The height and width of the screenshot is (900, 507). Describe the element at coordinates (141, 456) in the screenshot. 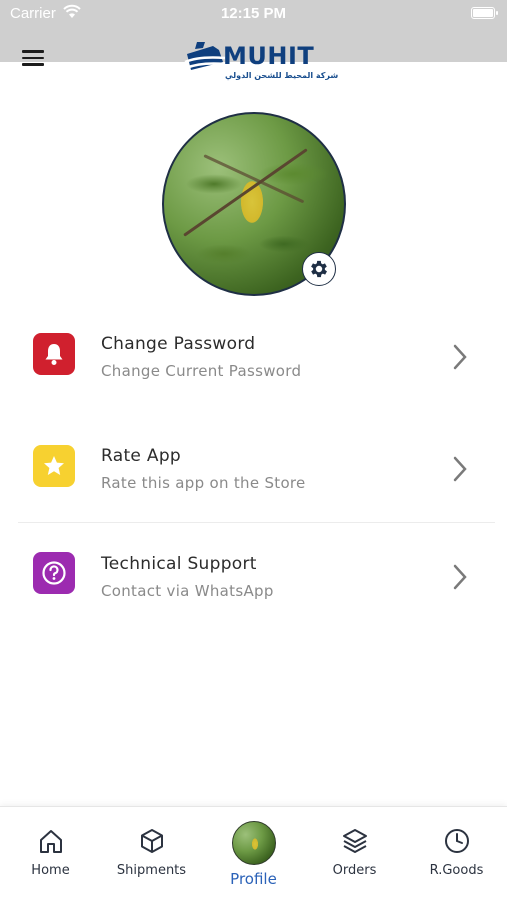

I see `menu-item-title: Rate App` at that location.